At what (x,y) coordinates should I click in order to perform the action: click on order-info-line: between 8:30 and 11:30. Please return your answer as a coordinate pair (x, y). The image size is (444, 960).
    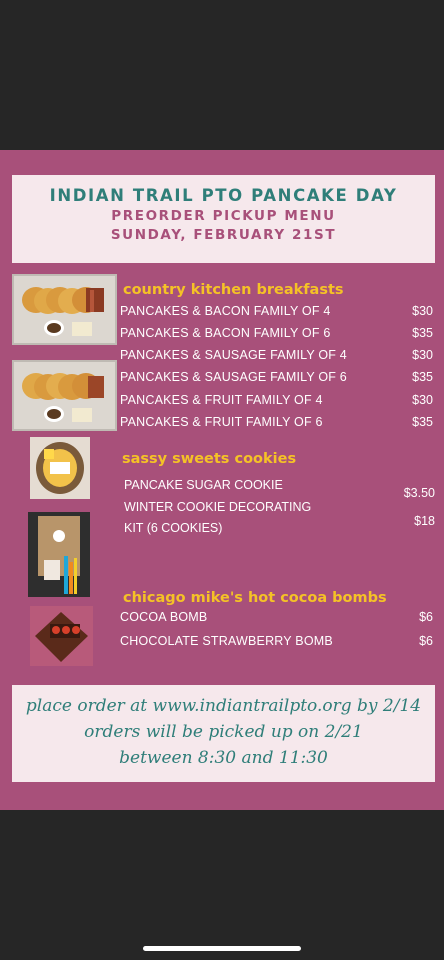
    Looking at the image, I should click on (223, 758).